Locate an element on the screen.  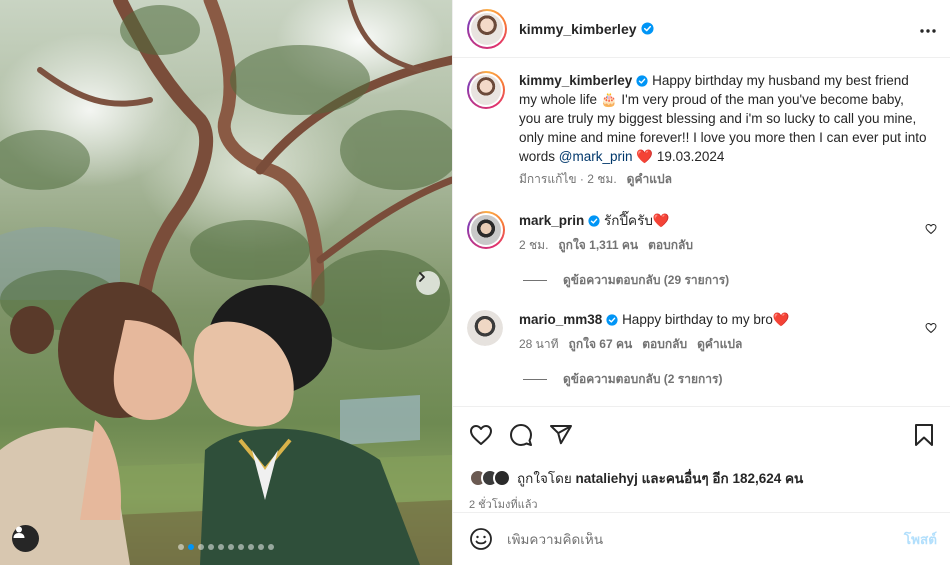
post-header: kimmy_kimberley is located at coordinates (701, 29).